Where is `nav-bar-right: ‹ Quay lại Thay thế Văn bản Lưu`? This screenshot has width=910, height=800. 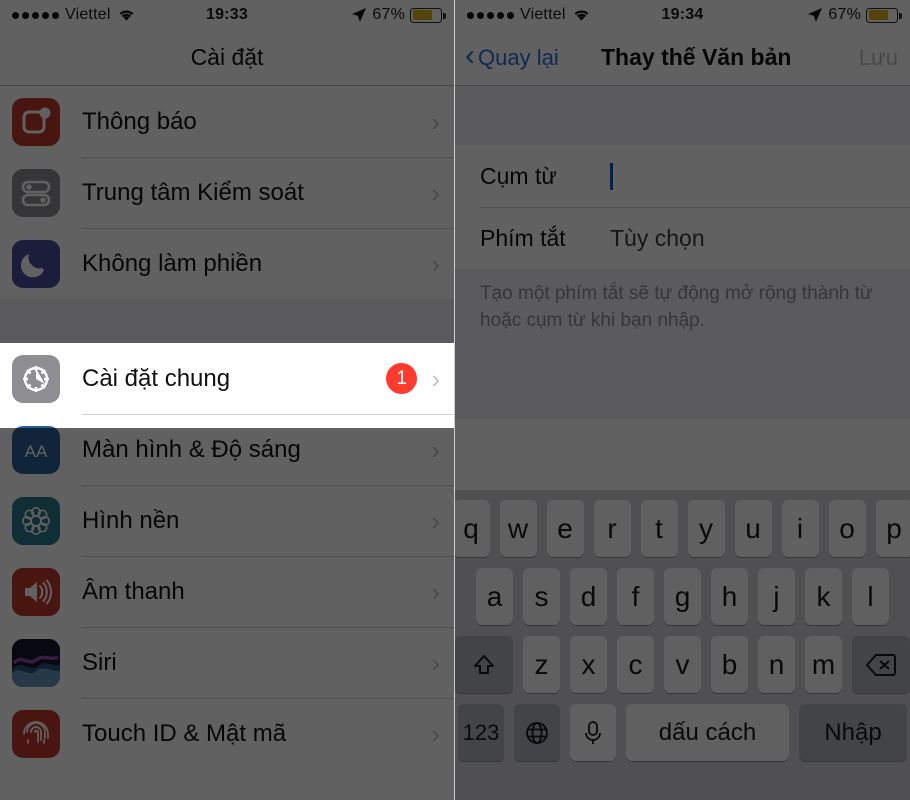
nav-bar-right: ‹ Quay lại Thay thế Văn bản Lưu is located at coordinates (682, 58).